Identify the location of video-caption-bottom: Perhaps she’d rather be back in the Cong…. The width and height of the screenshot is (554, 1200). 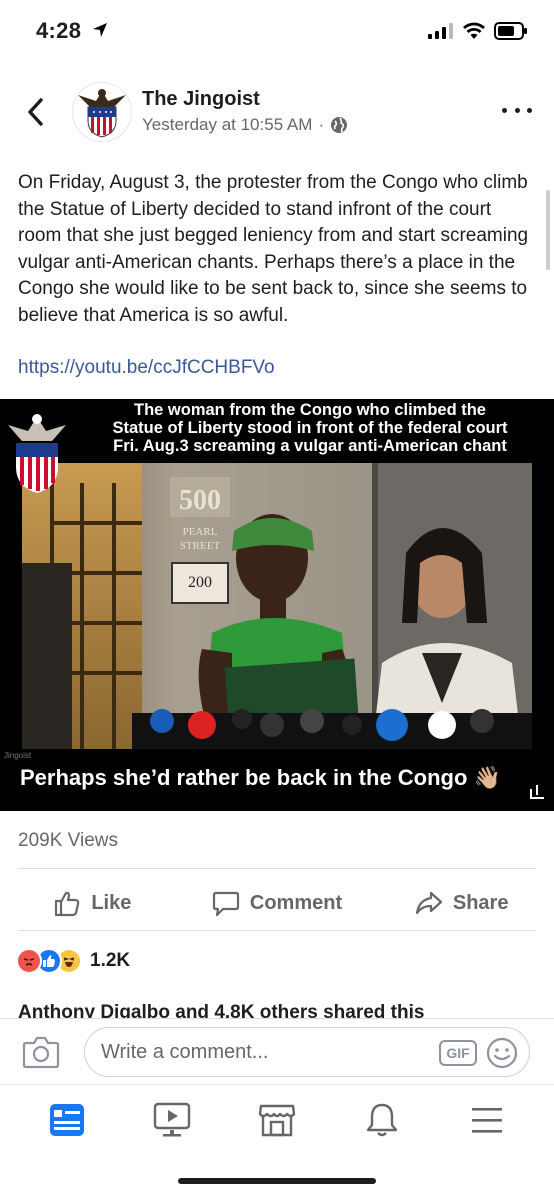
(260, 777).